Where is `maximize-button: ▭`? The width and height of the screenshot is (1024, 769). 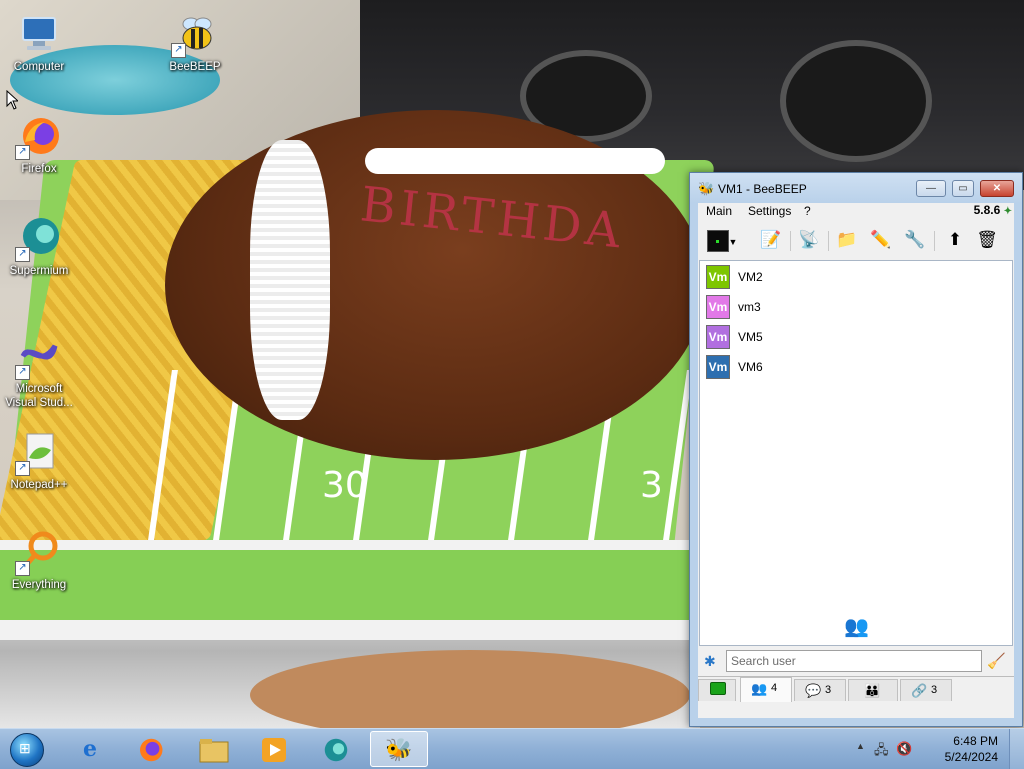 maximize-button: ▭ is located at coordinates (963, 188).